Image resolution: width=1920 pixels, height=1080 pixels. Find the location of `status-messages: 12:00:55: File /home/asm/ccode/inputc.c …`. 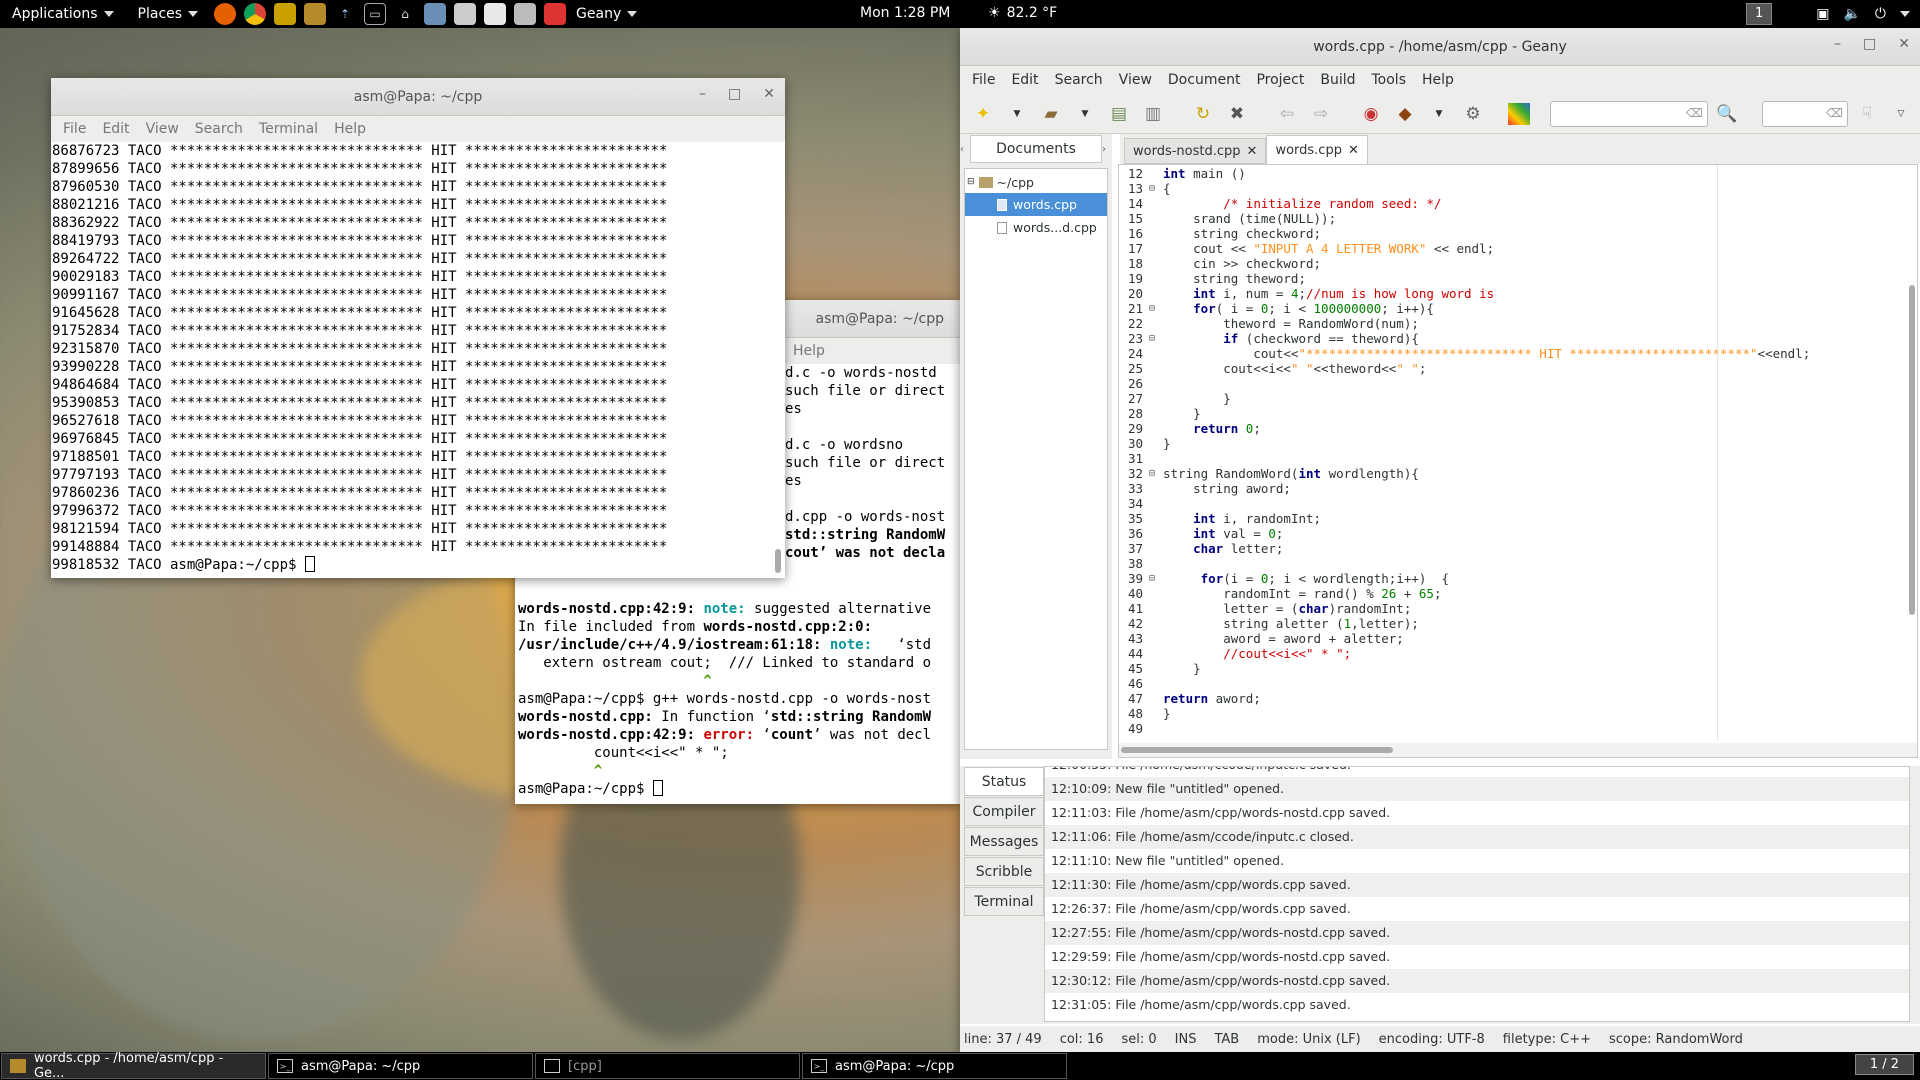

status-messages: 12:00:55: File /home/asm/ccode/inputc.c … is located at coordinates (1477, 894).